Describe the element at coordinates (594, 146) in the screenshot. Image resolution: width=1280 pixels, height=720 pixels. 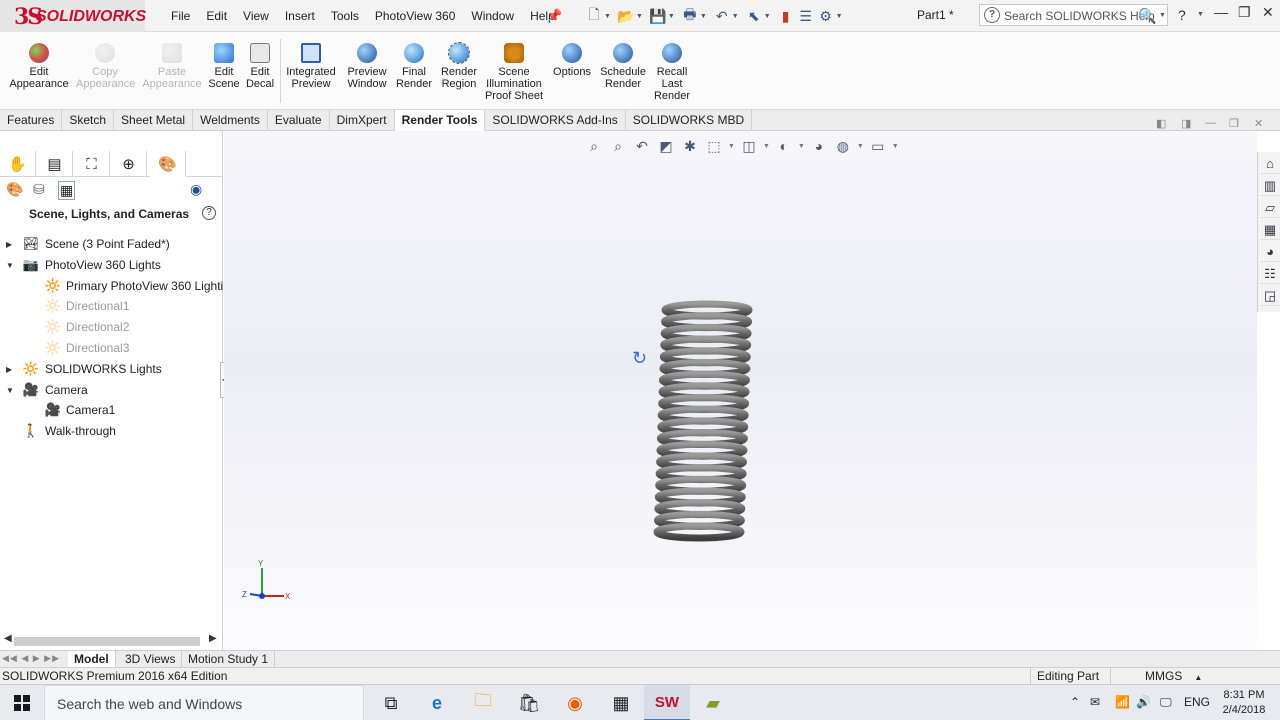
I see `zoom-to-fit-icon: ⌕` at that location.